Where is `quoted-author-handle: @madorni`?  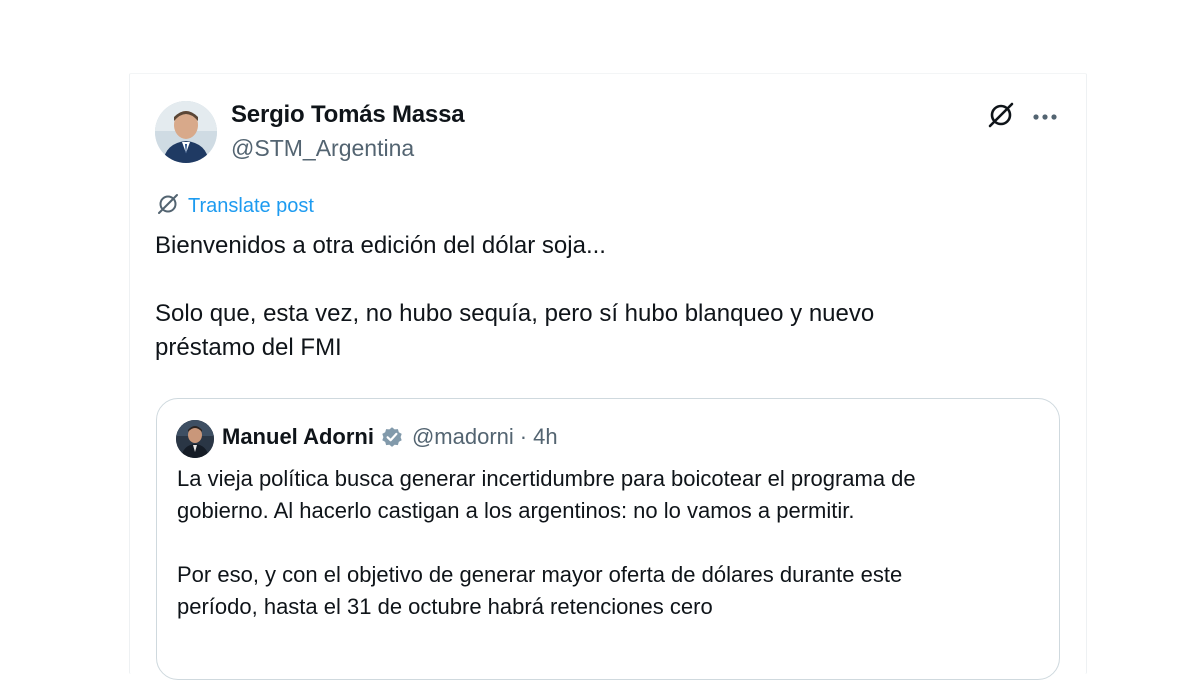 quoted-author-handle: @madorni is located at coordinates (463, 437).